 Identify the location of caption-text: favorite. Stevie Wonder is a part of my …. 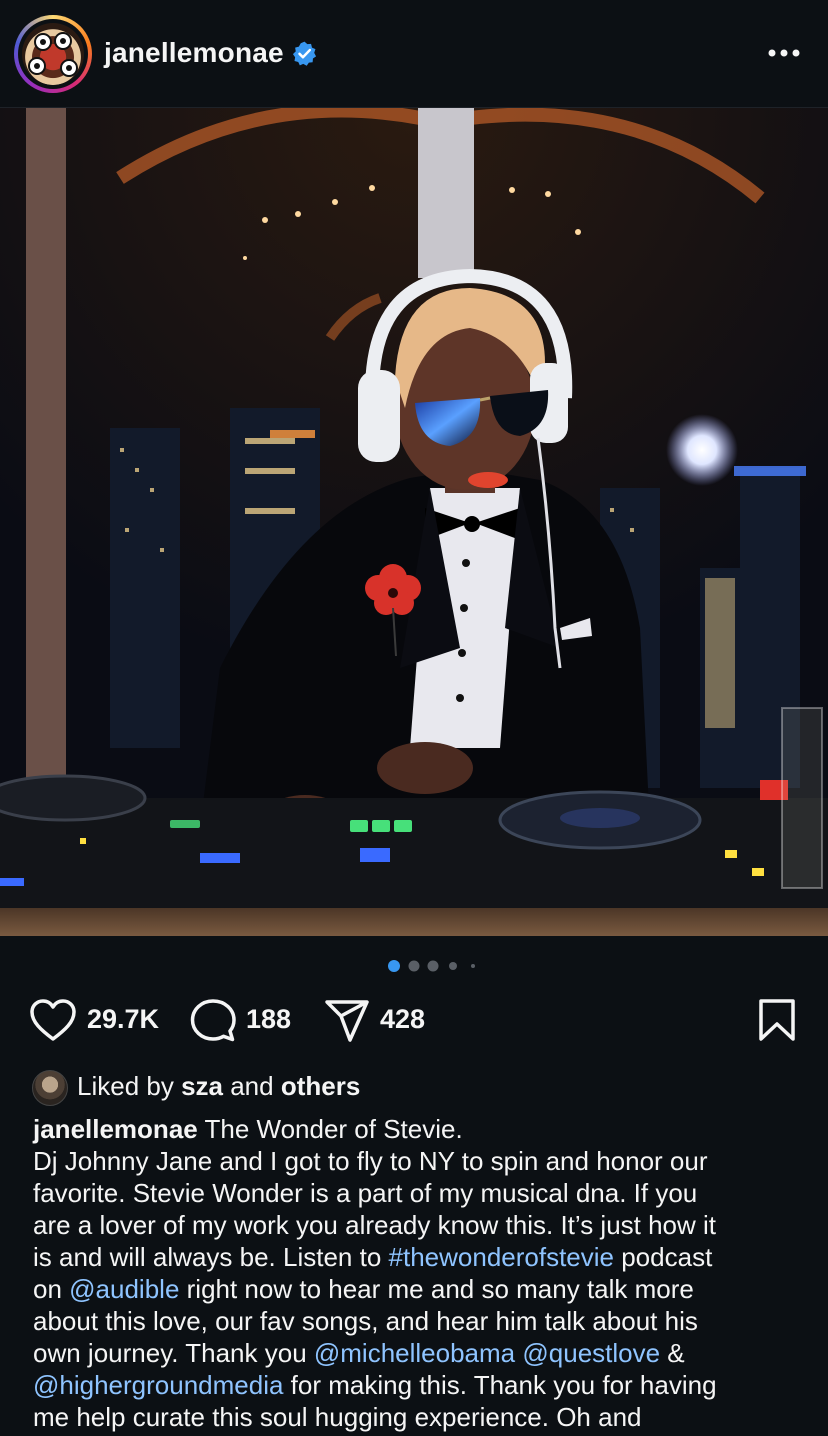
(365, 1193).